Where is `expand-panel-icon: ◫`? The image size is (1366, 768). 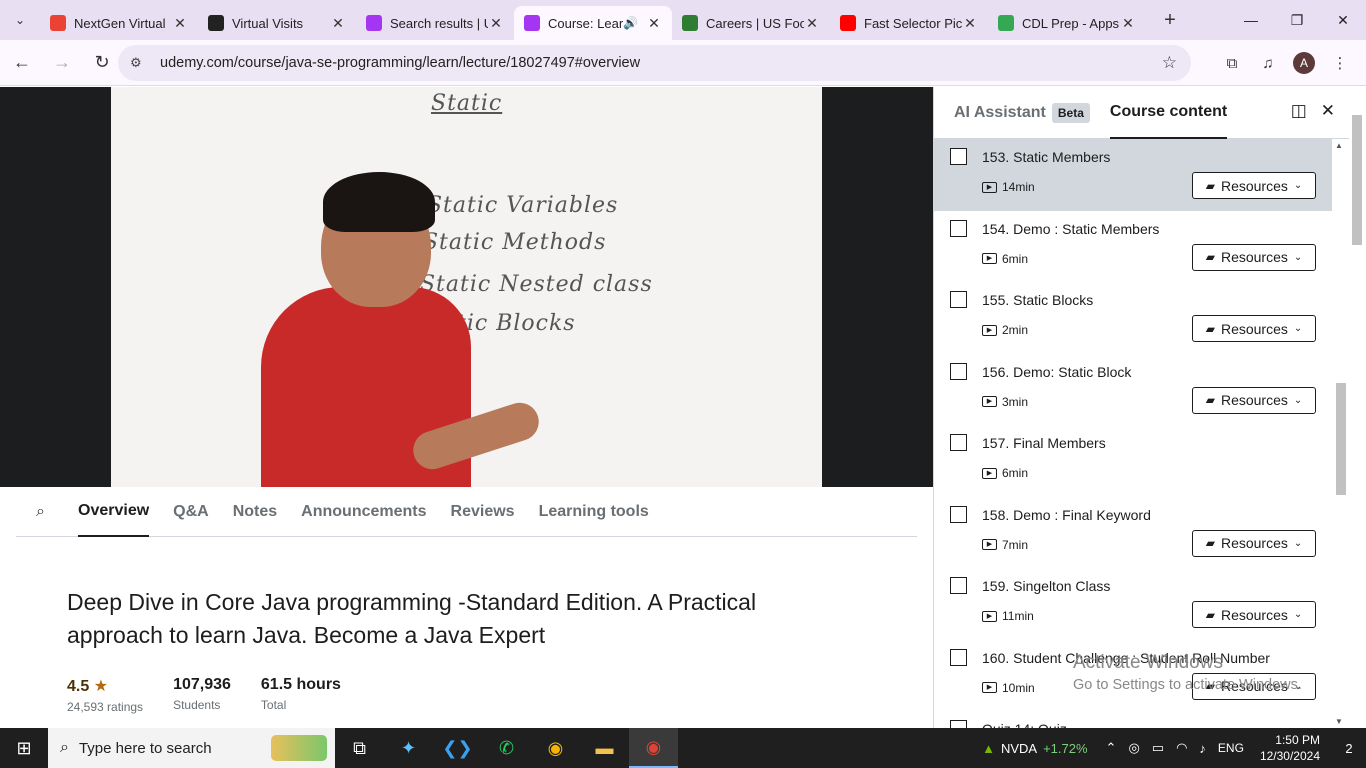
expand-panel-icon: ◫ is located at coordinates (1299, 111).